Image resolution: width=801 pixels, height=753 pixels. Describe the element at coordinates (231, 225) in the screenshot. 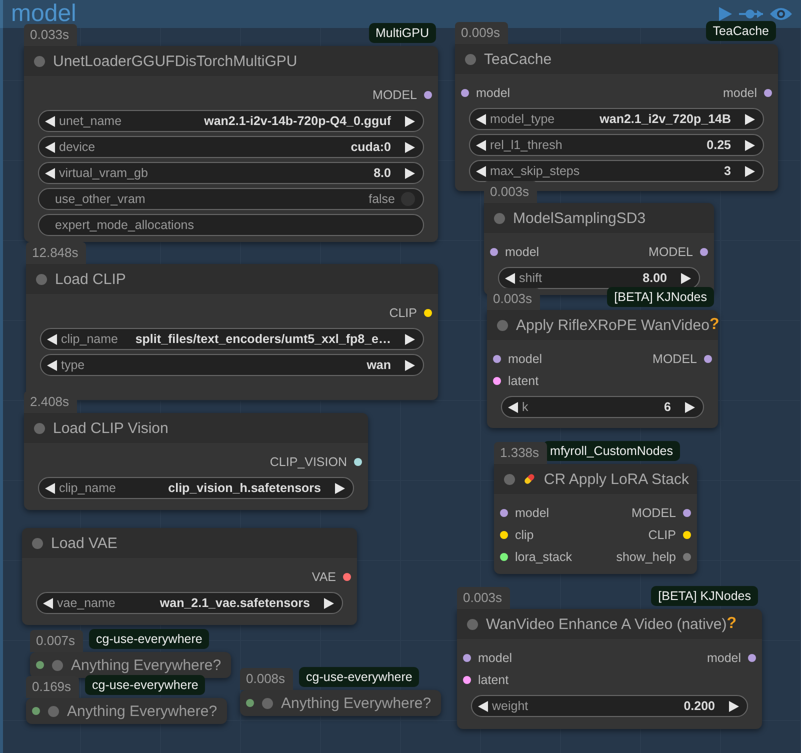

I see `text-widget: expert_mode_allocations` at that location.